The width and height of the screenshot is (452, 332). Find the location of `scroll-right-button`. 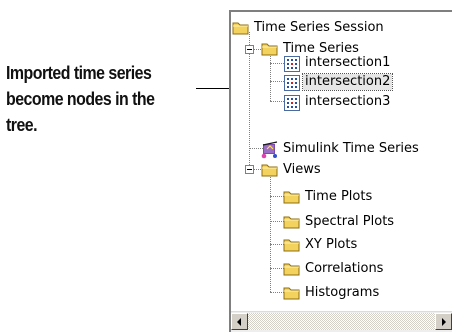

scroll-right-button is located at coordinates (443, 321).